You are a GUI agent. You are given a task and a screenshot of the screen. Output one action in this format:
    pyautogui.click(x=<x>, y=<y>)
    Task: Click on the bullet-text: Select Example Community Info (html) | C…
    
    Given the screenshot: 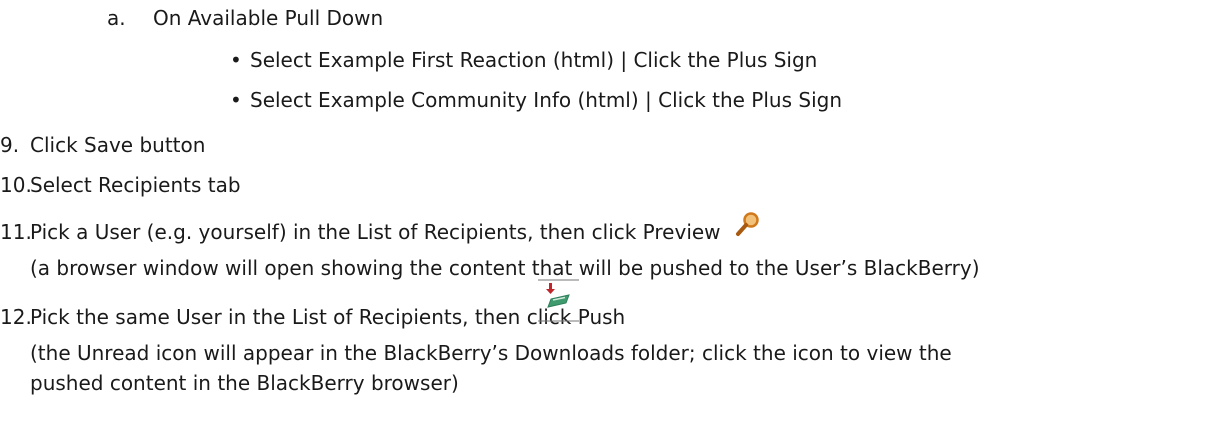 What is the action you would take?
    pyautogui.click(x=546, y=100)
    